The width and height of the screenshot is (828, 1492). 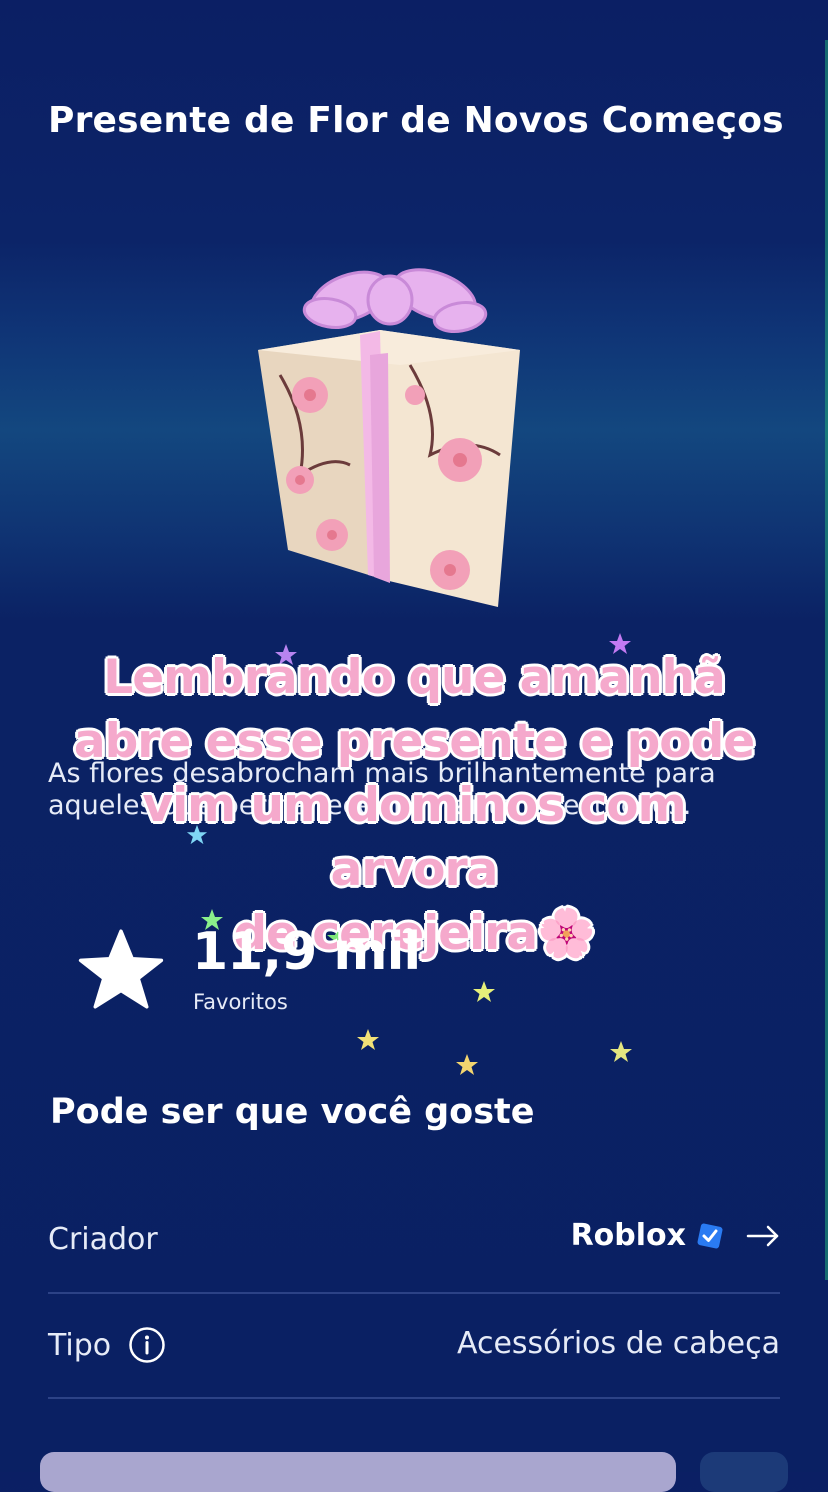 I want to click on more-options-button, so click(x=744, y=1472).